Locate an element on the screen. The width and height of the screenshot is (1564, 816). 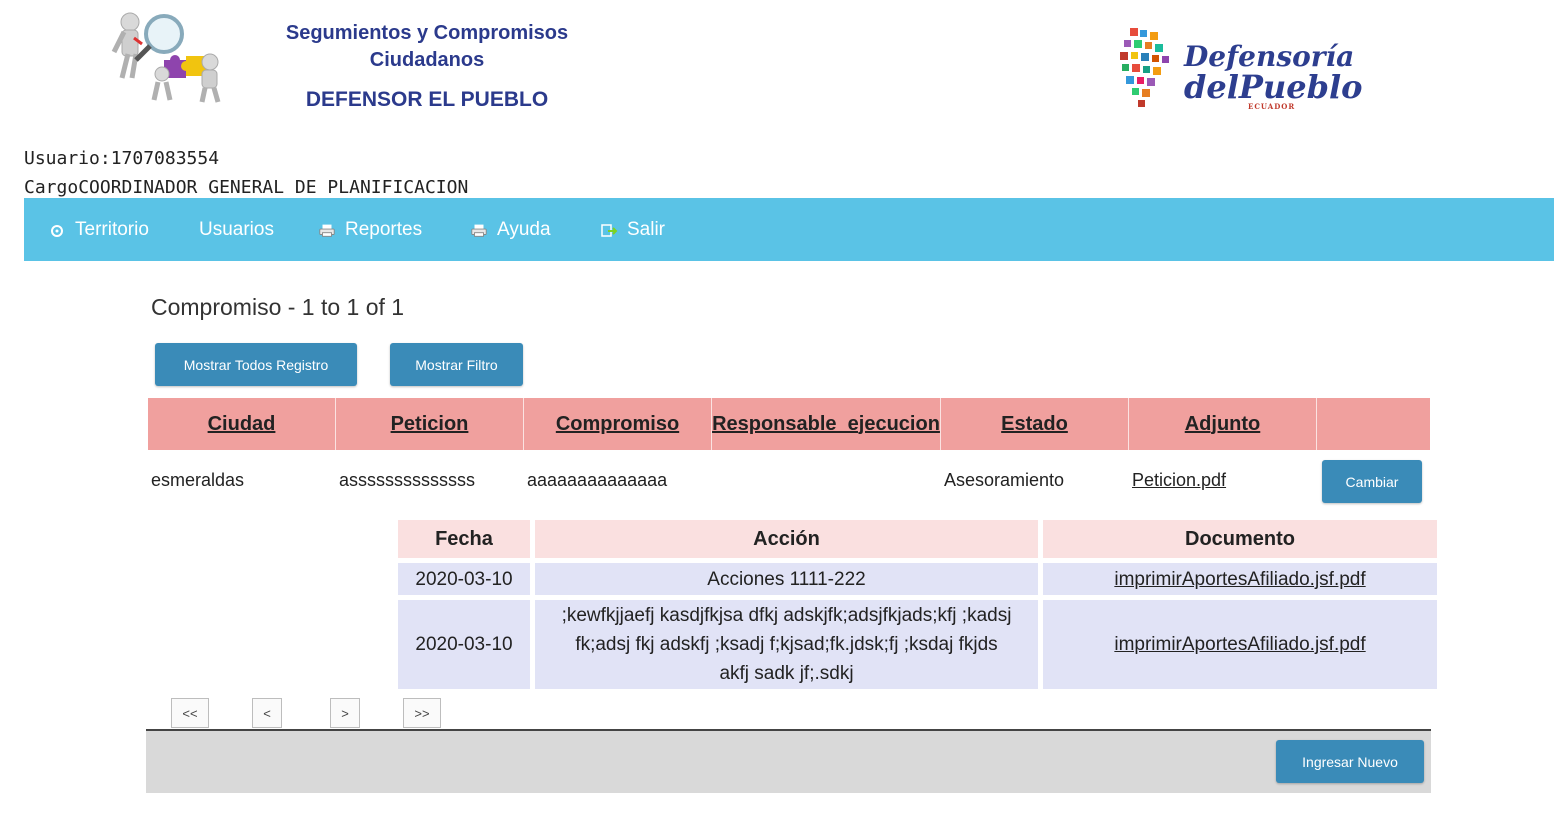
column-header-adjunto: Adjunto is located at coordinates (1223, 424).